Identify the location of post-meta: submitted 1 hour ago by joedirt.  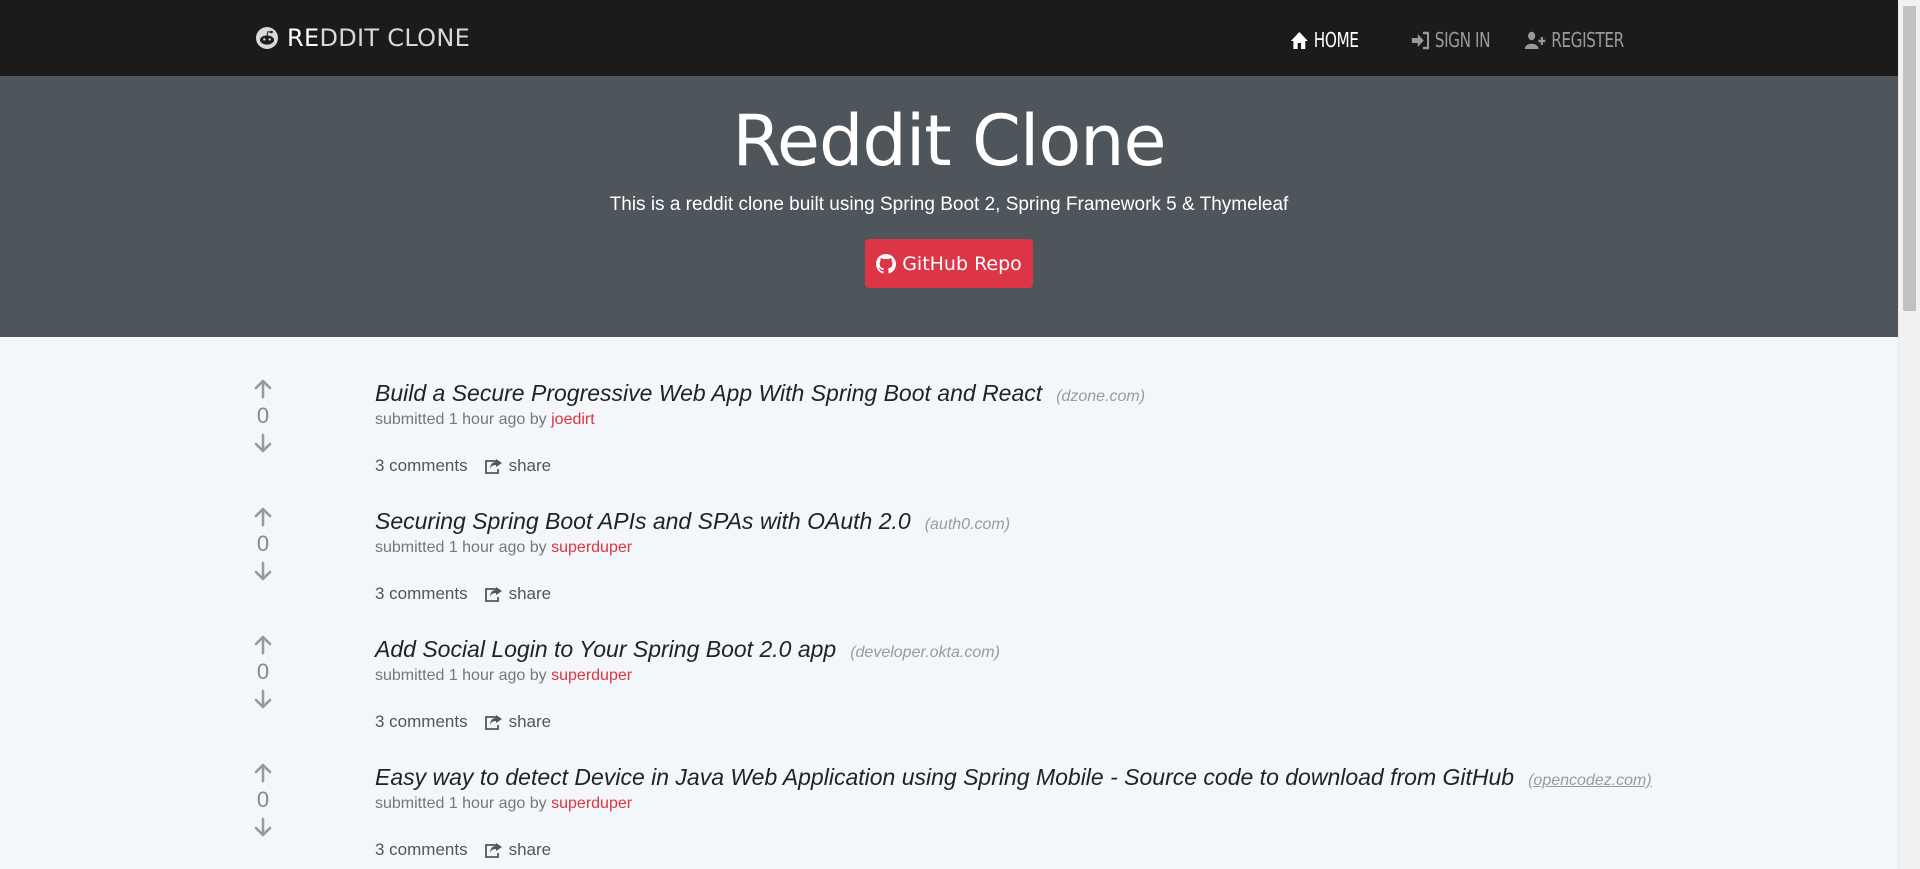
(760, 420).